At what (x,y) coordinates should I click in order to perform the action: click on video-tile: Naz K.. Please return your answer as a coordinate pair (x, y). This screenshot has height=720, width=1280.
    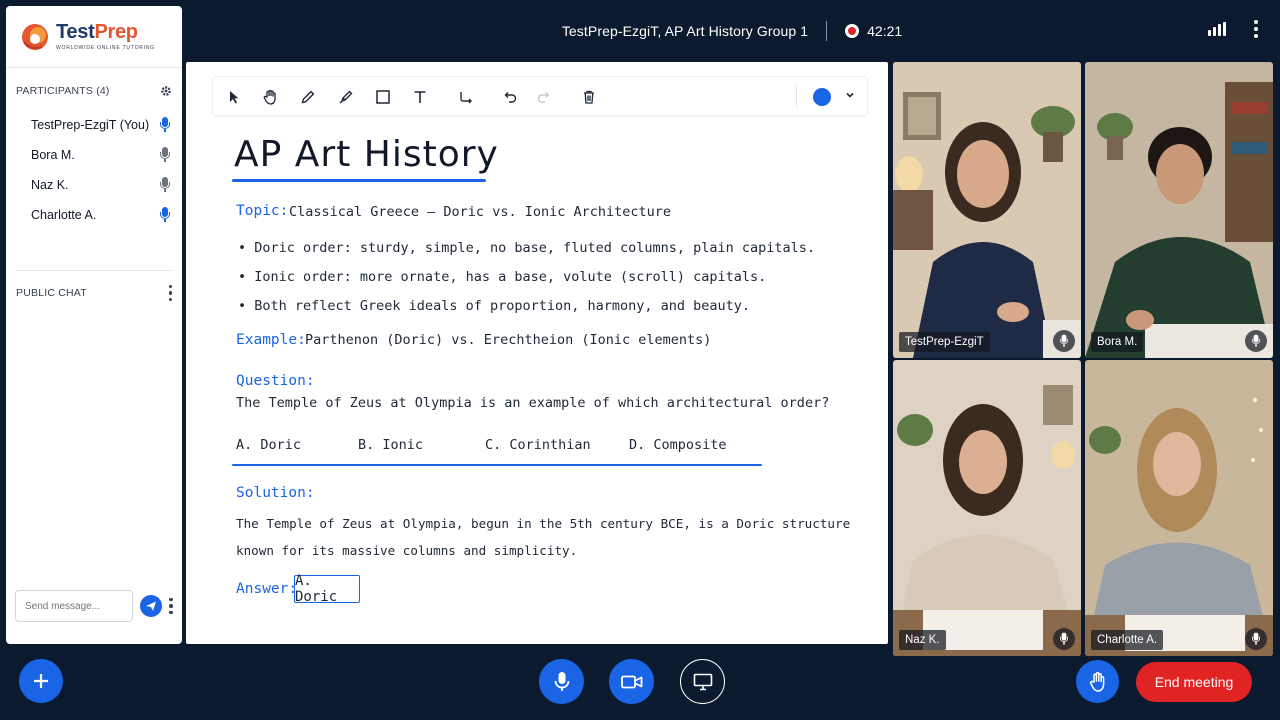
    Looking at the image, I should click on (987, 508).